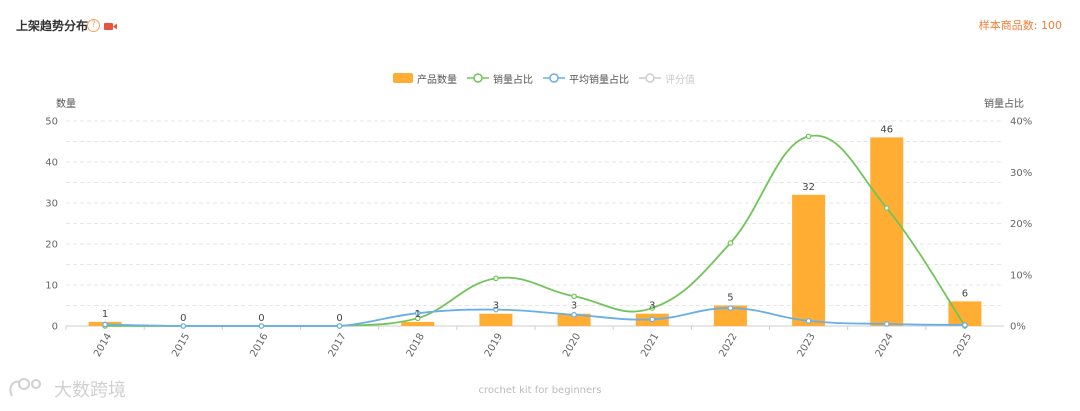  Describe the element at coordinates (965, 293) in the screenshot. I see `bar-data-label: 6` at that location.